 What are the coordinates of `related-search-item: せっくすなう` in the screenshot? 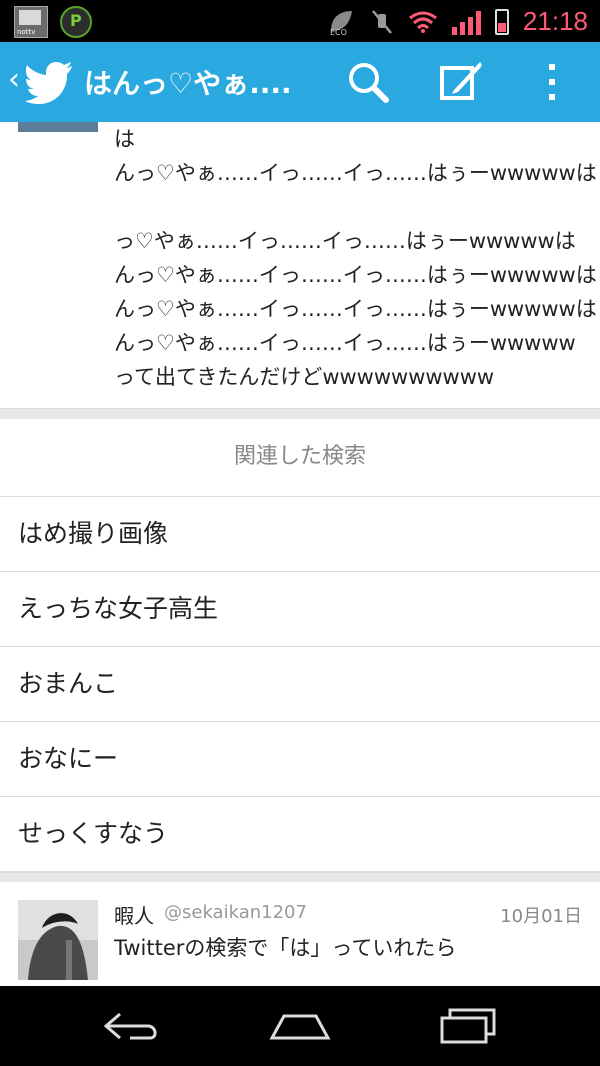 It's located at (300, 834).